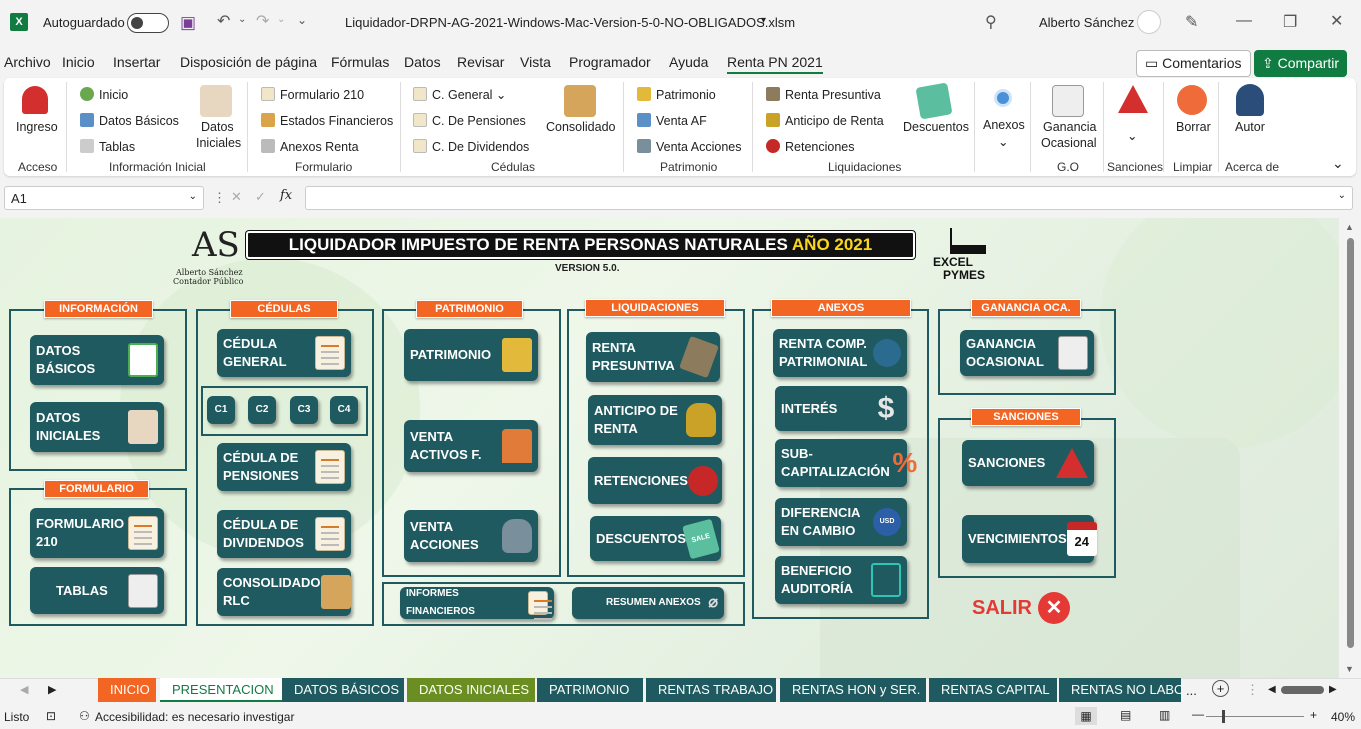 The height and width of the screenshot is (729, 1361). I want to click on restore-icon: ❐, so click(1290, 22).